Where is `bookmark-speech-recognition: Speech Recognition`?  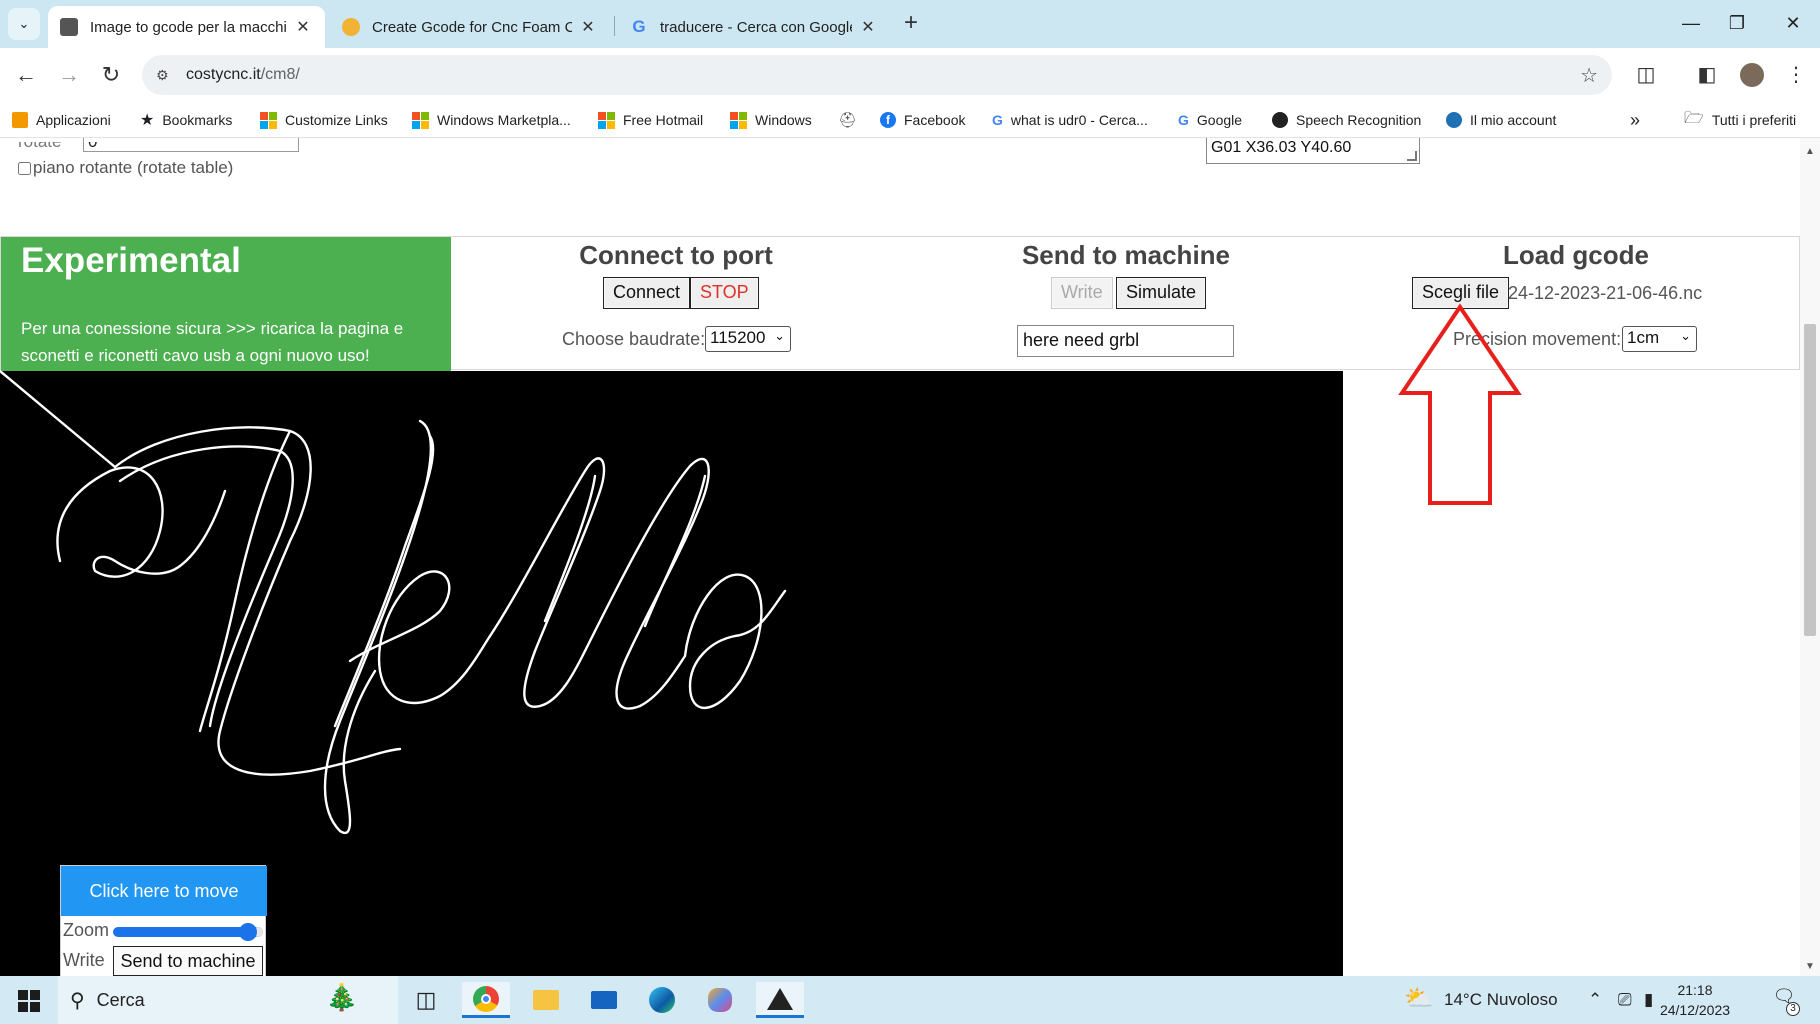 bookmark-speech-recognition: Speech Recognition is located at coordinates (1346, 120).